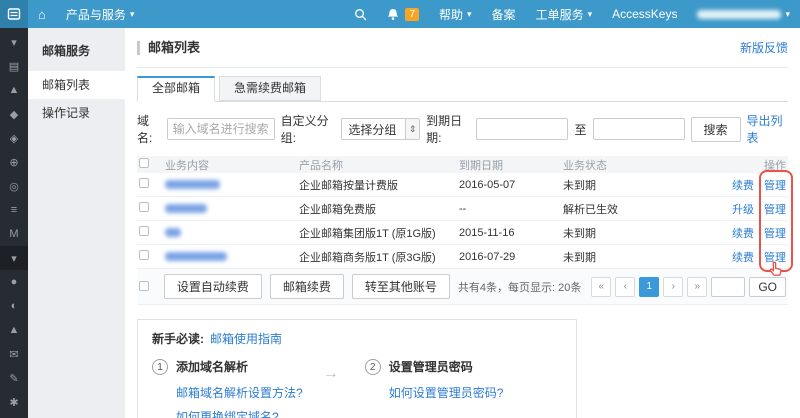  What do you see at coordinates (14, 282) in the screenshot?
I see `user-icon: ●` at bounding box center [14, 282].